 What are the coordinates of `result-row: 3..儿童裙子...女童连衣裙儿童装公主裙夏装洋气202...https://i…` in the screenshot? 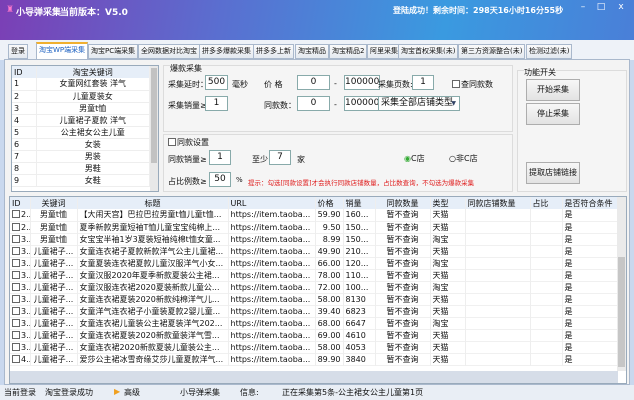 It's located at (315, 323).